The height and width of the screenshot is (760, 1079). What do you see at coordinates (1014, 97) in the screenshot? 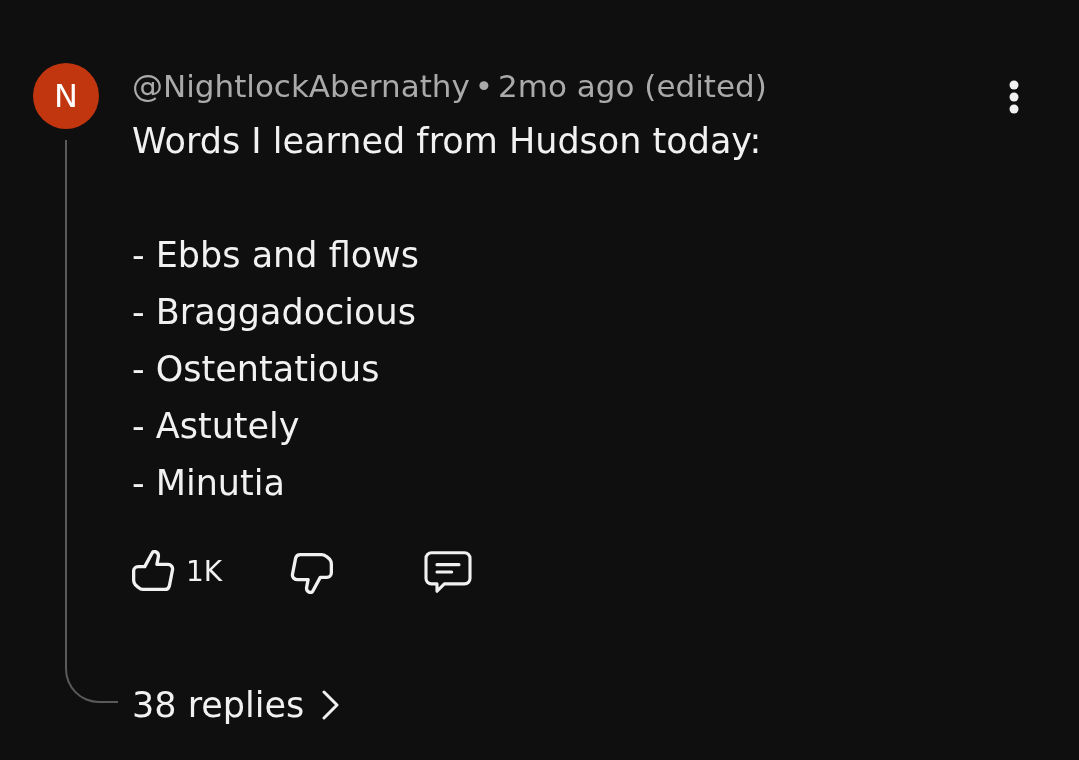
I see `more-options-icon` at bounding box center [1014, 97].